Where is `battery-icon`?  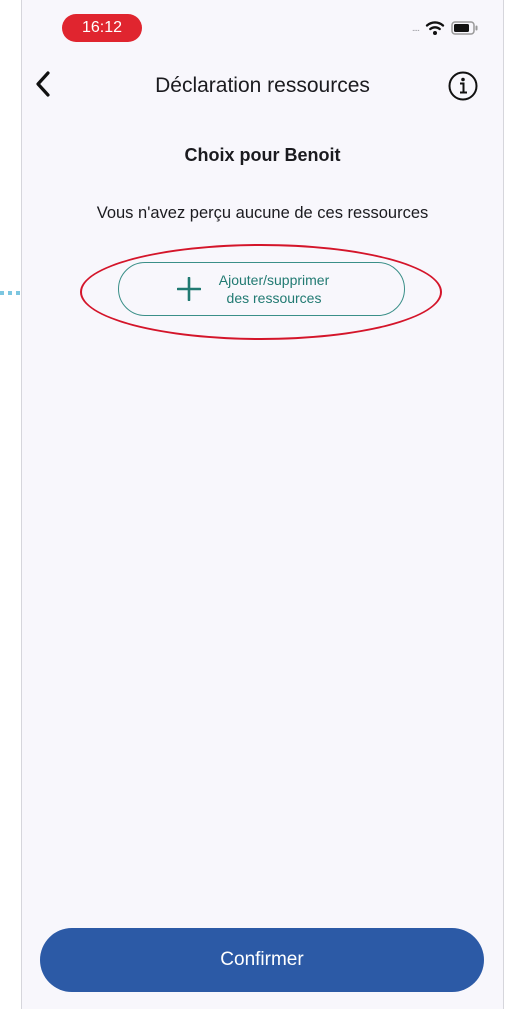 battery-icon is located at coordinates (464, 28).